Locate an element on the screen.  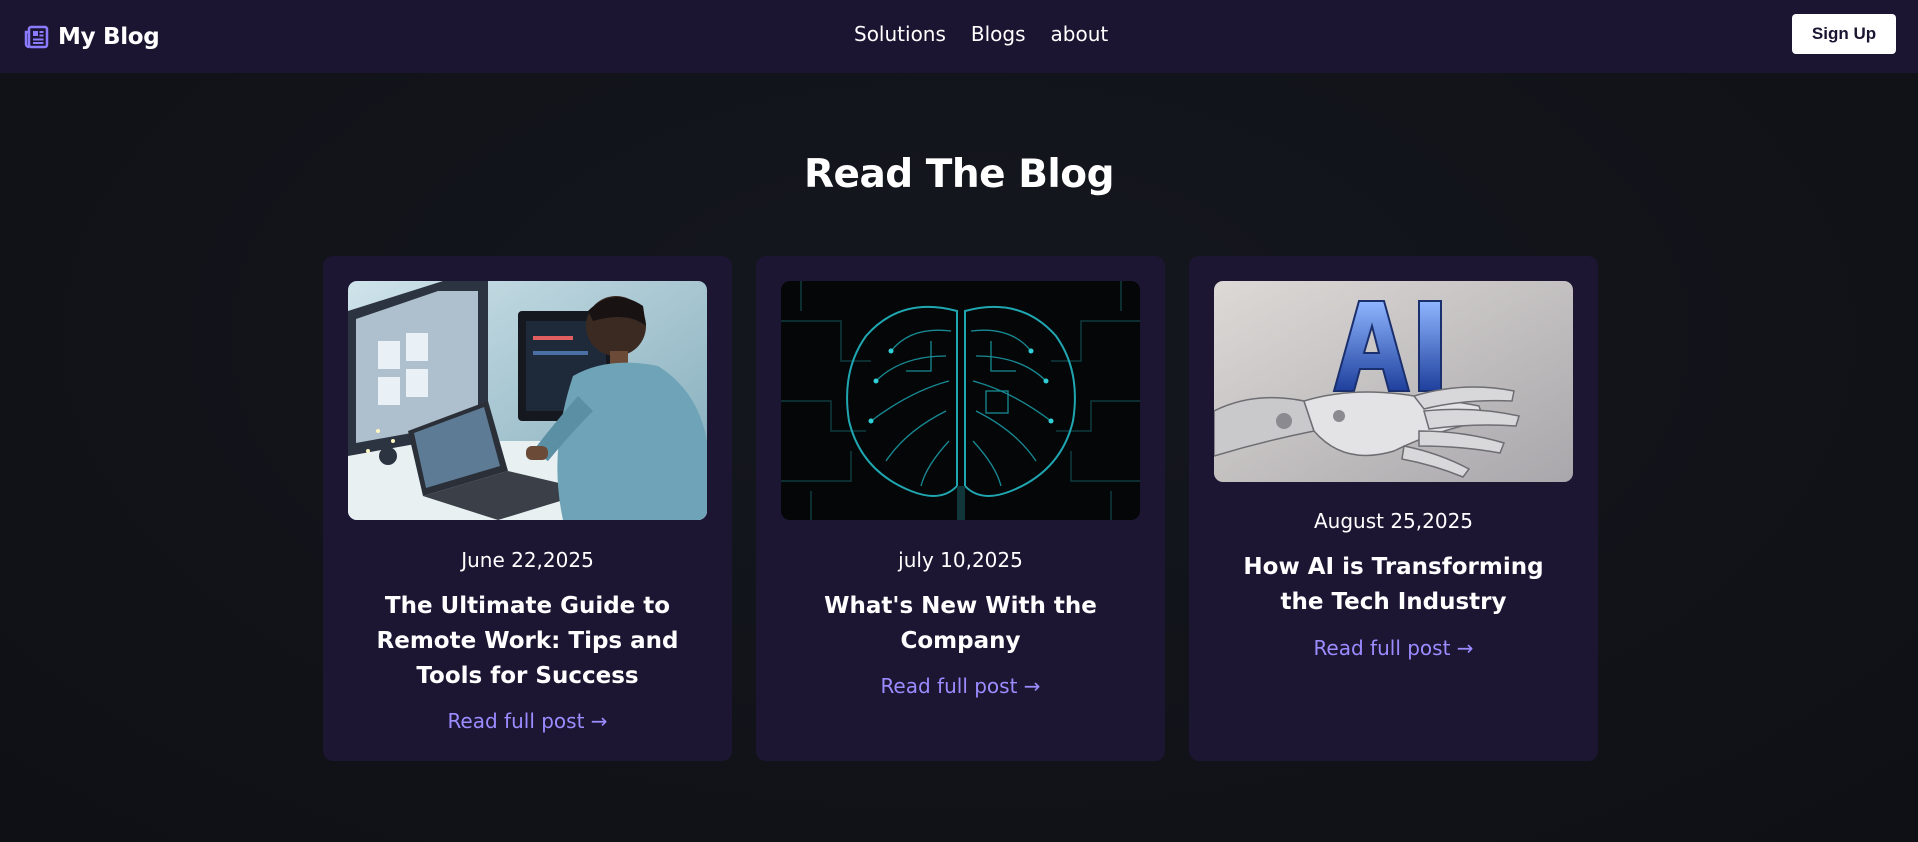
nav-links: Solutions Blogs about is located at coordinates (981, 34).